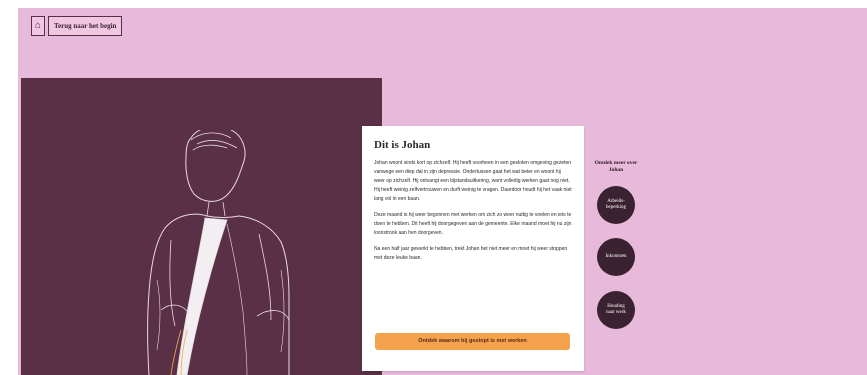 The height and width of the screenshot is (375, 867). What do you see at coordinates (218, 252) in the screenshot?
I see `johan-illustration` at bounding box center [218, 252].